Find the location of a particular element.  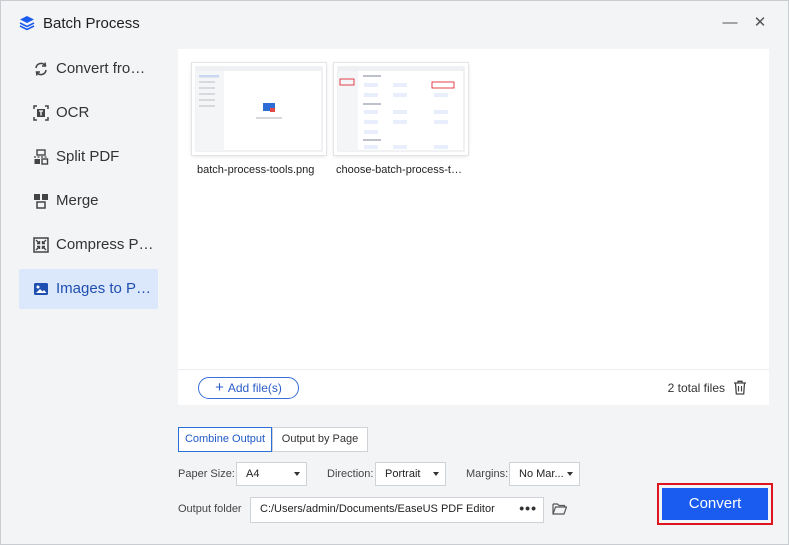

file-list-footer: + Add file(s) 2 total files is located at coordinates (473, 387).